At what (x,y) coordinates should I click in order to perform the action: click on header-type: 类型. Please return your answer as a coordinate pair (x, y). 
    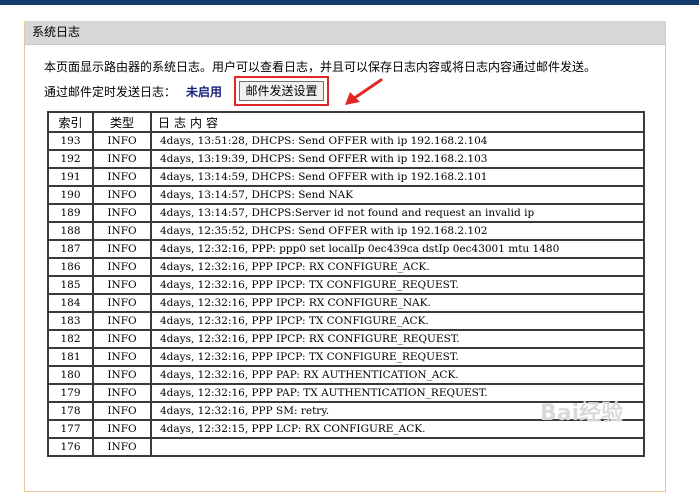
    Looking at the image, I should click on (122, 122).